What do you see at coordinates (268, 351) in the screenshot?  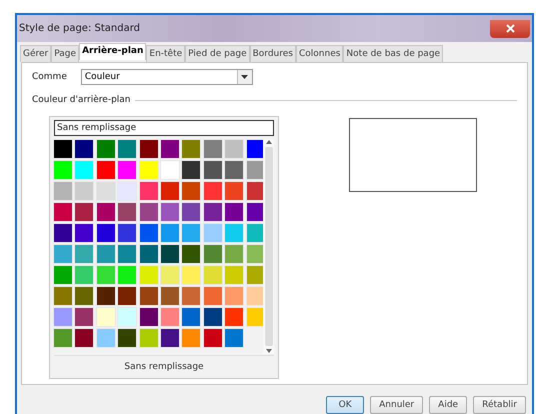 I see `scroll-down-icon` at bounding box center [268, 351].